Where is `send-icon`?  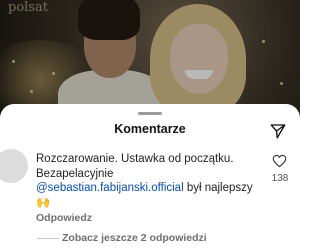 send-icon is located at coordinates (278, 131).